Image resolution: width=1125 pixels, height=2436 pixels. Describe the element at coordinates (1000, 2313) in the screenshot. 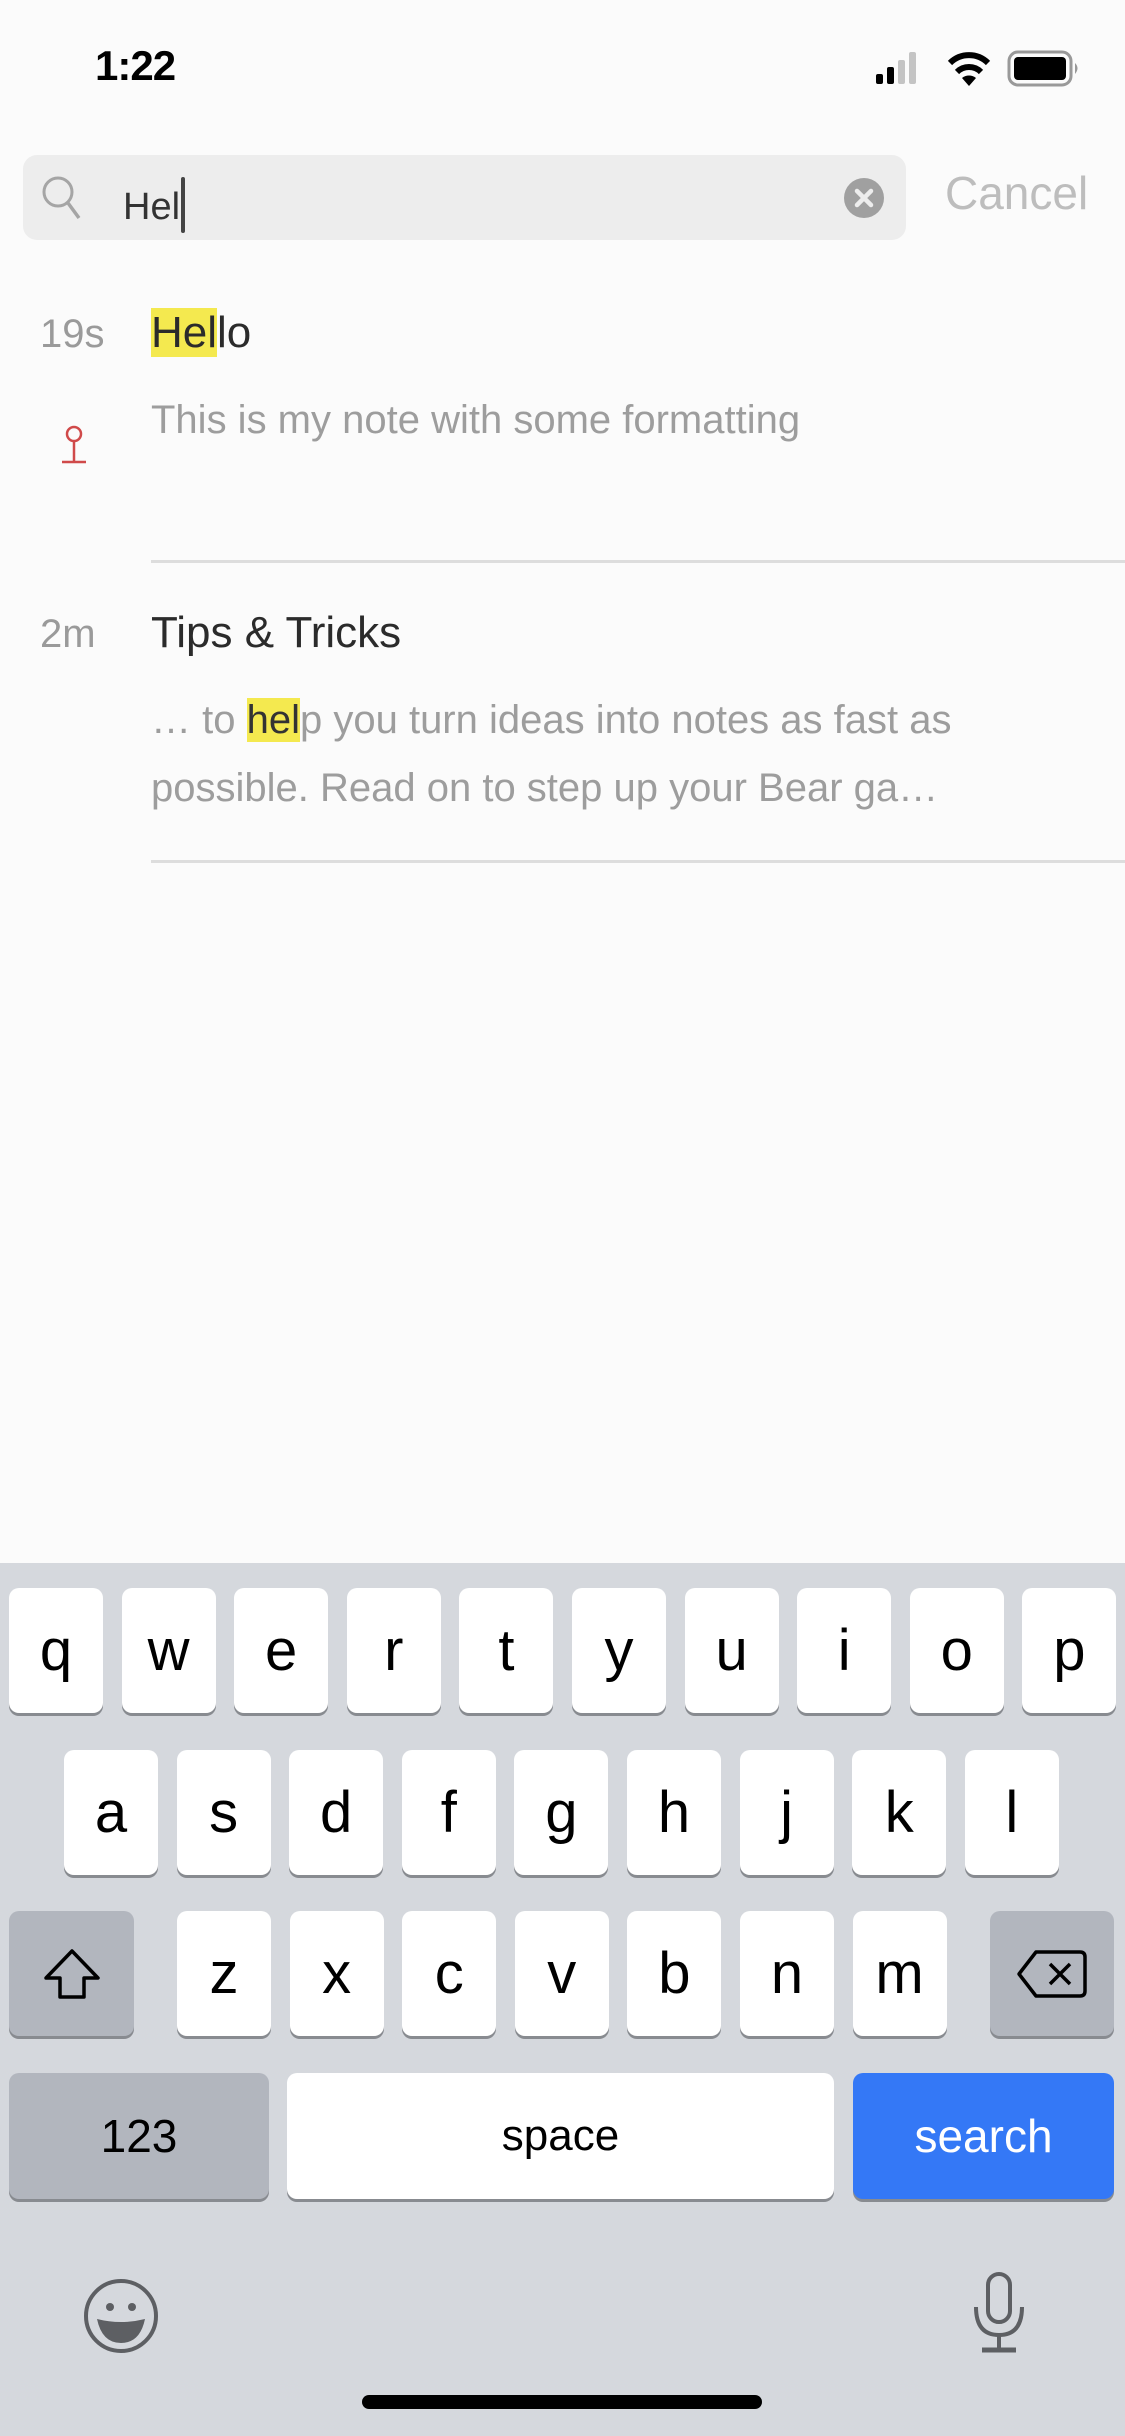

I see `microphone-icon` at that location.